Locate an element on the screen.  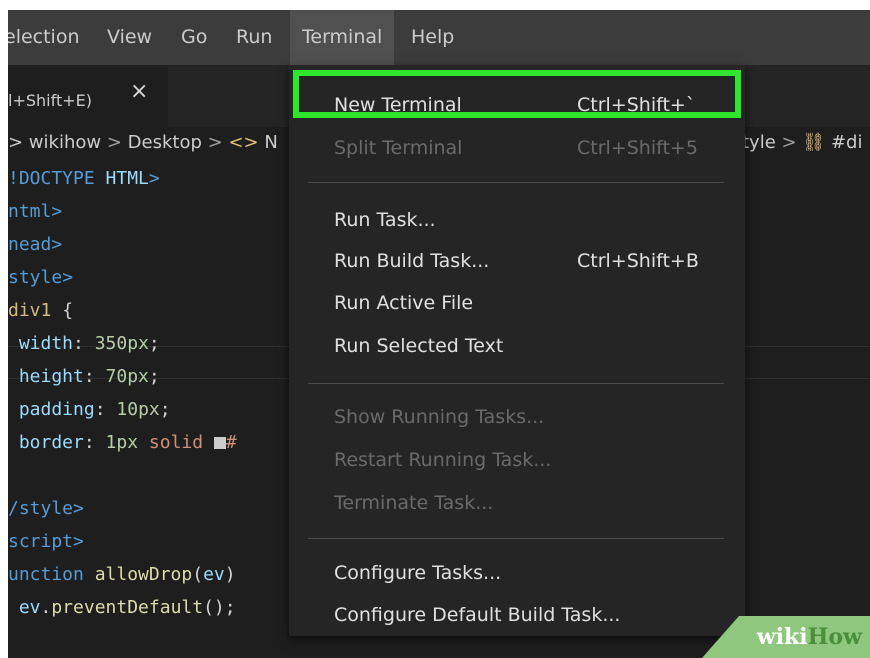
code-line: !DOCTYPE HTML> is located at coordinates (84, 178).